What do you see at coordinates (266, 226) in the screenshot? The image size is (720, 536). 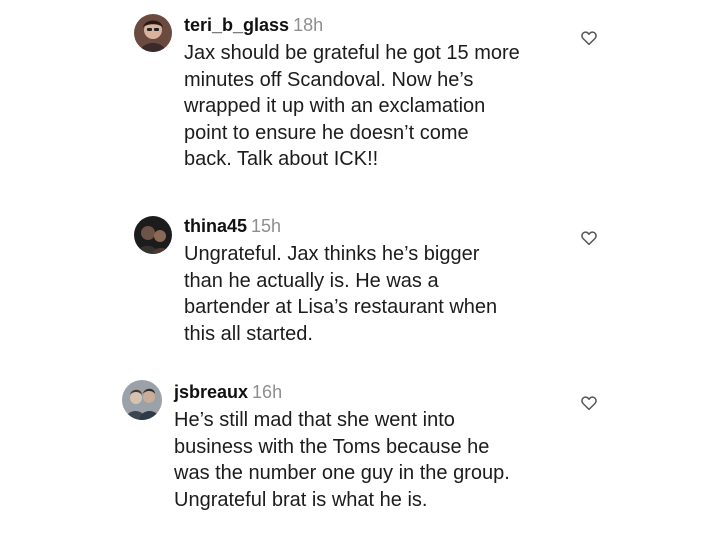 I see `timestamp: 15h` at bounding box center [266, 226].